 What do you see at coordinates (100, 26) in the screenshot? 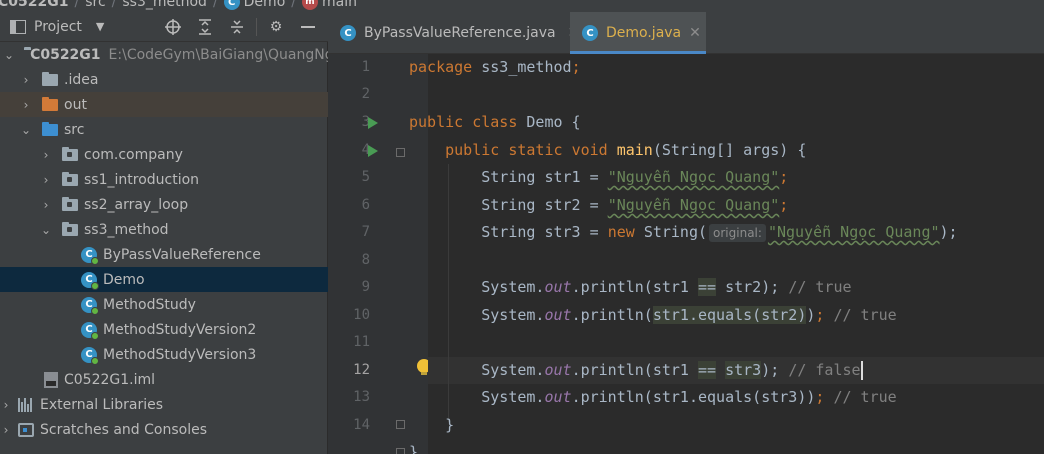
I see `chevron-down-icon: ▼` at bounding box center [100, 26].